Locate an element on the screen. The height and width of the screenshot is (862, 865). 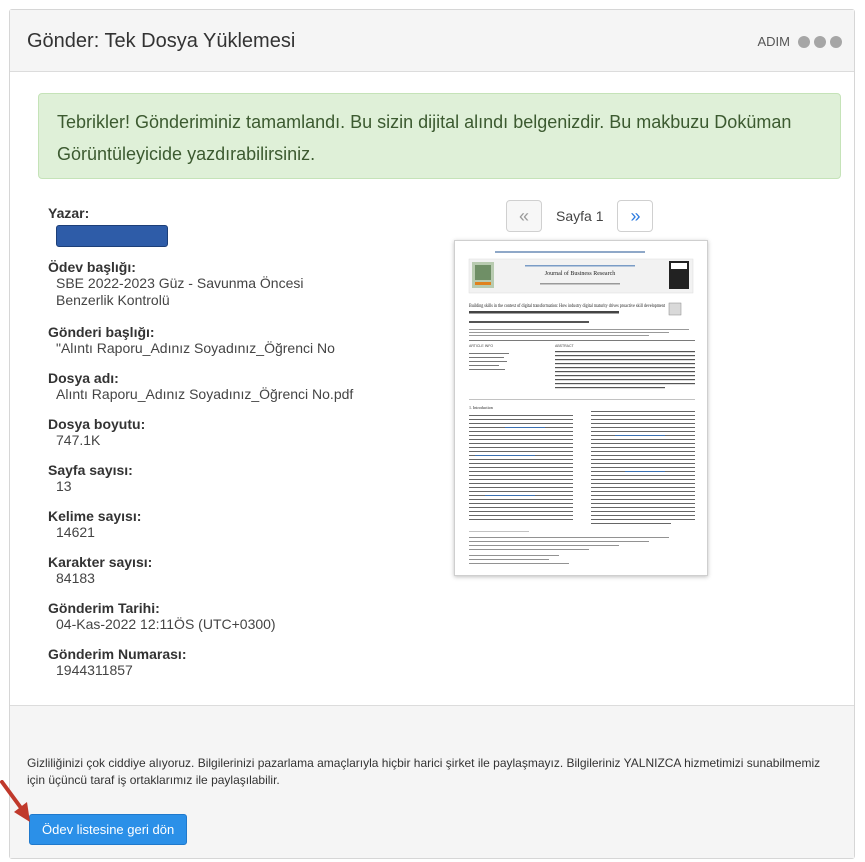
annotation-arrow-icon is located at coordinates (15, 801).